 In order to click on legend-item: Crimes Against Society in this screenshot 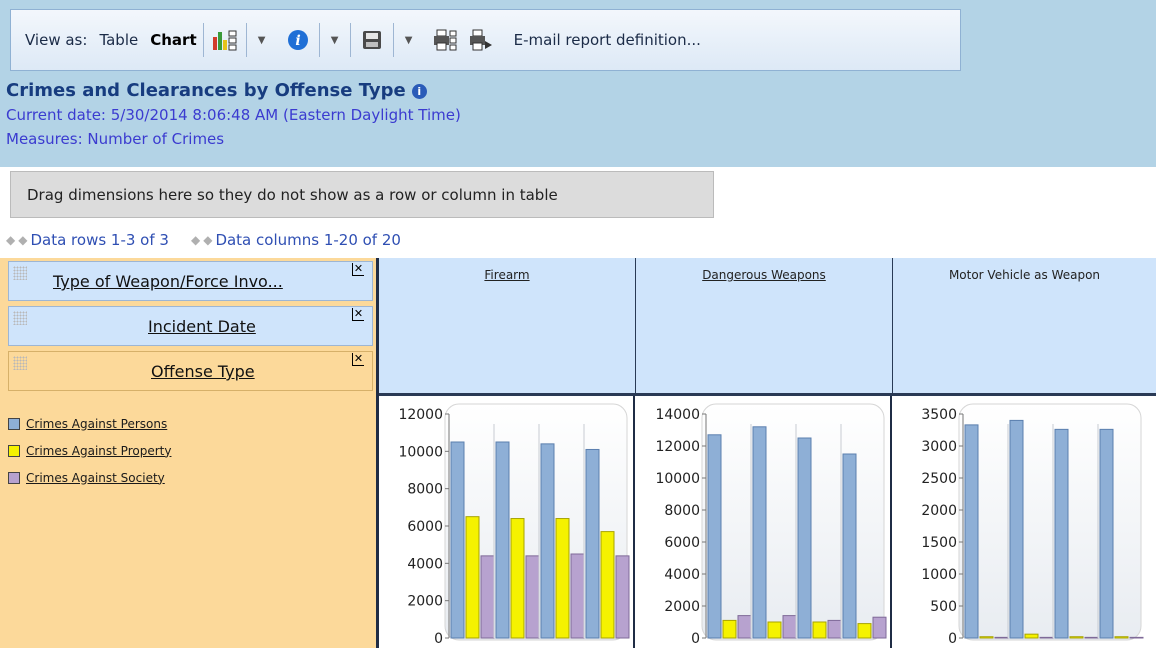, I will do `click(89, 477)`.